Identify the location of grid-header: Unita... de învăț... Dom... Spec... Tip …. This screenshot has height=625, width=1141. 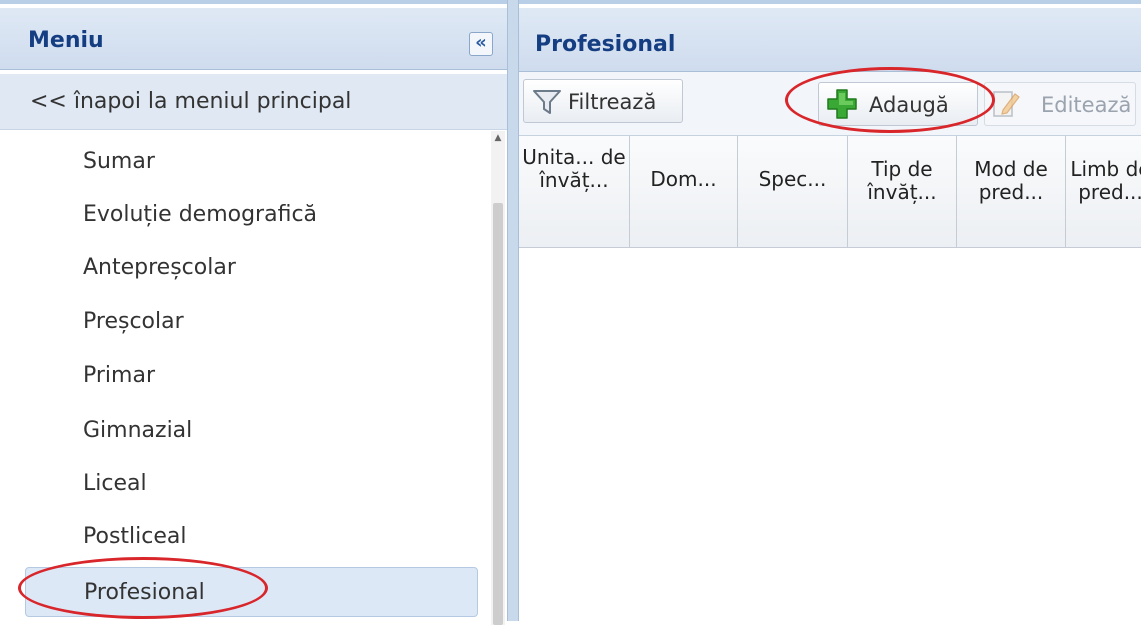
(830, 192).